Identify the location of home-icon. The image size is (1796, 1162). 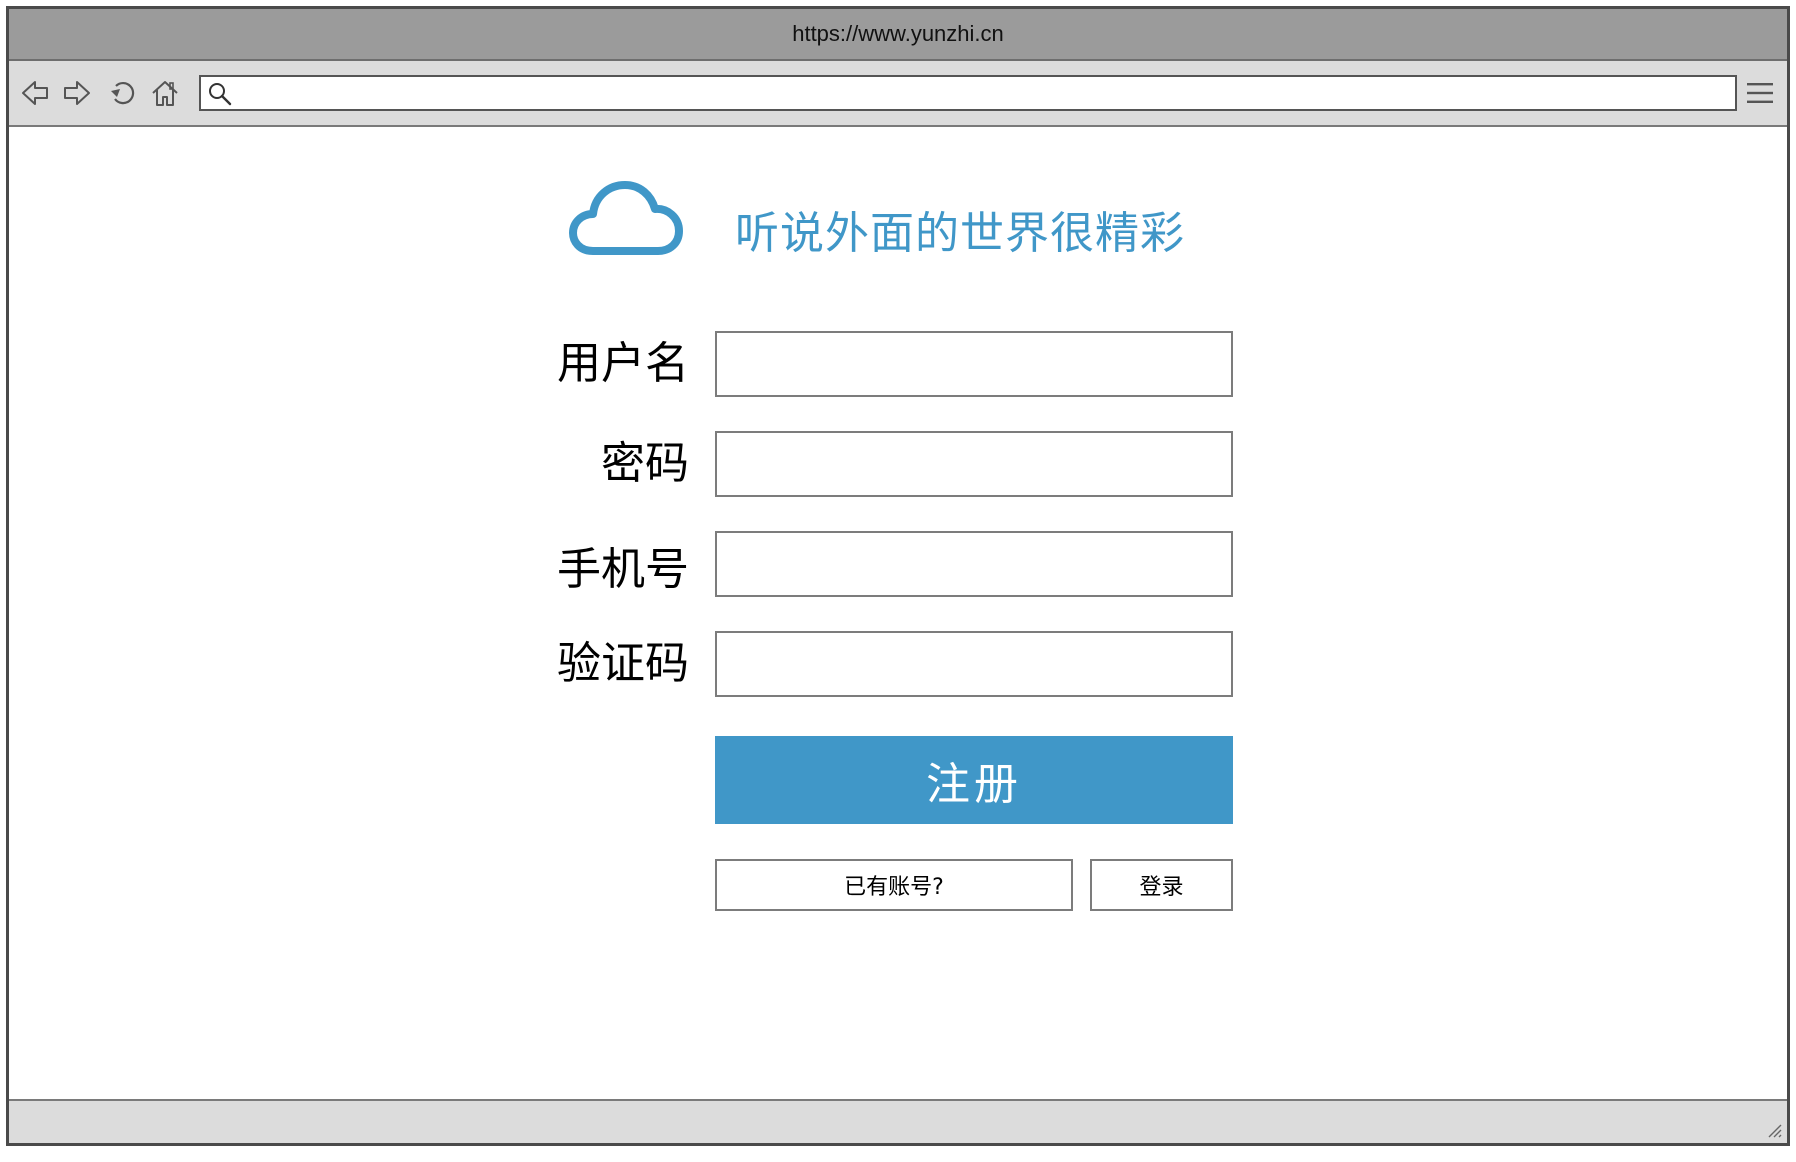
(165, 93).